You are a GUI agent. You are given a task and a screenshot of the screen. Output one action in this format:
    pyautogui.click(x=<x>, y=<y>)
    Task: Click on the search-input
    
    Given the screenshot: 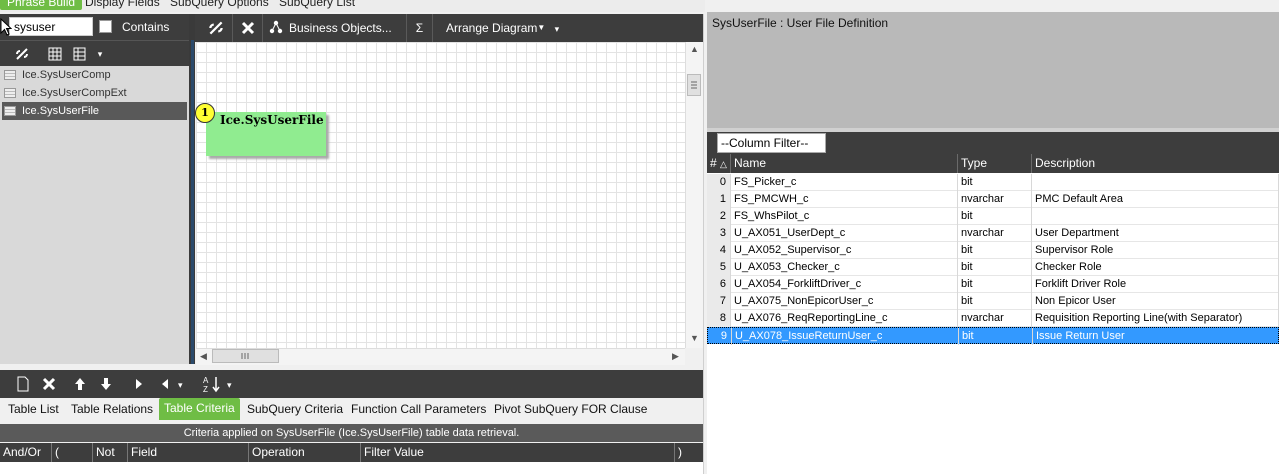 What is the action you would take?
    pyautogui.click(x=51, y=26)
    